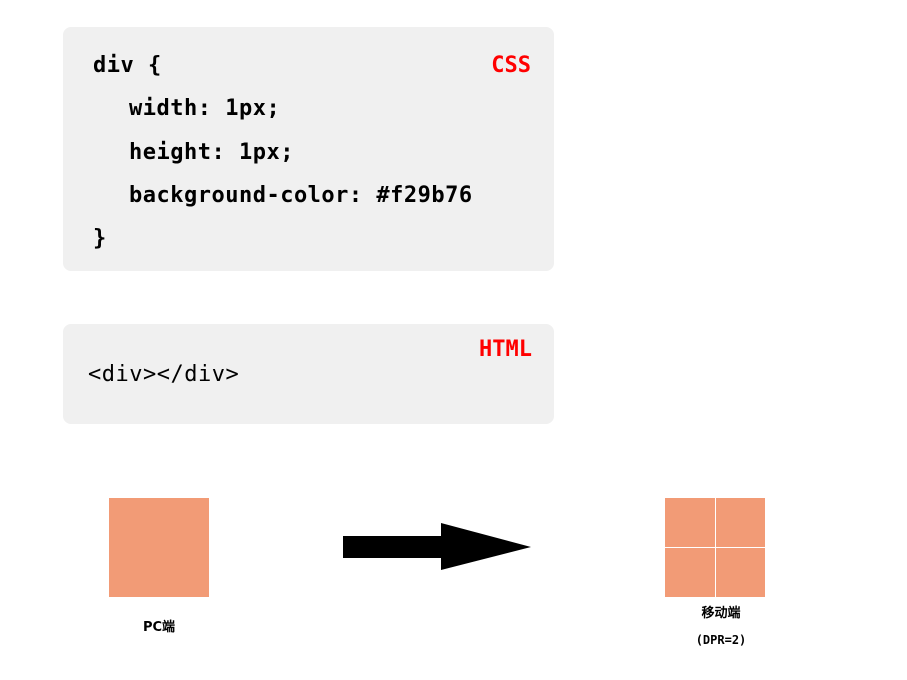  What do you see at coordinates (437, 546) in the screenshot?
I see `right-arrow-icon` at bounding box center [437, 546].